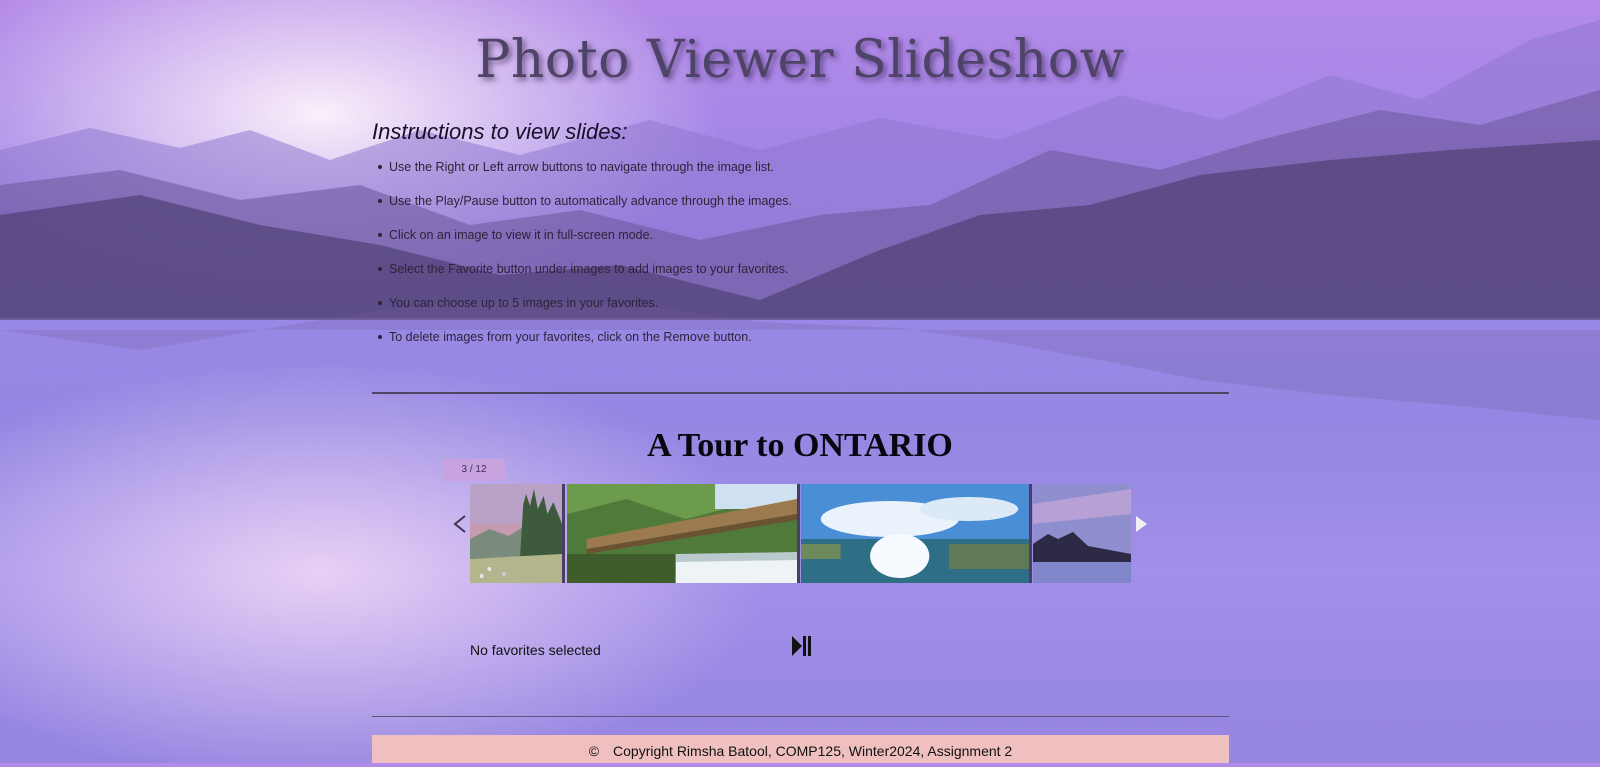 This screenshot has height=767, width=1600. What do you see at coordinates (916, 533) in the screenshot?
I see `slide-image-niagara-falls` at bounding box center [916, 533].